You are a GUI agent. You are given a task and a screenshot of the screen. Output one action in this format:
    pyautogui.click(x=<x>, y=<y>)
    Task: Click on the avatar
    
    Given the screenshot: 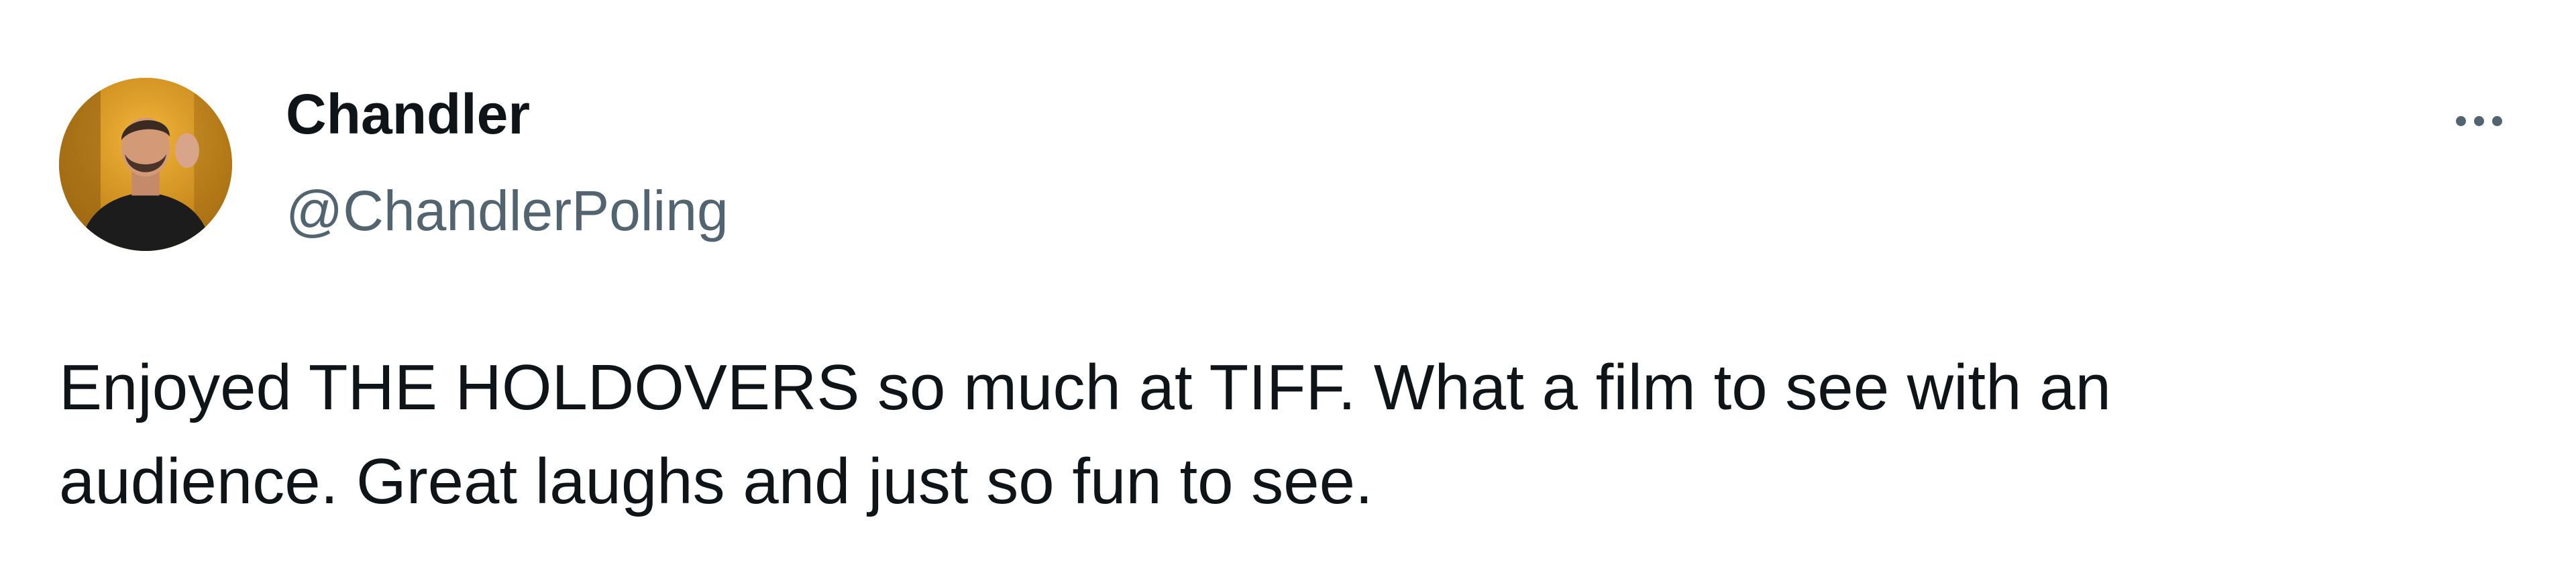 What is the action you would take?
    pyautogui.click(x=145, y=164)
    